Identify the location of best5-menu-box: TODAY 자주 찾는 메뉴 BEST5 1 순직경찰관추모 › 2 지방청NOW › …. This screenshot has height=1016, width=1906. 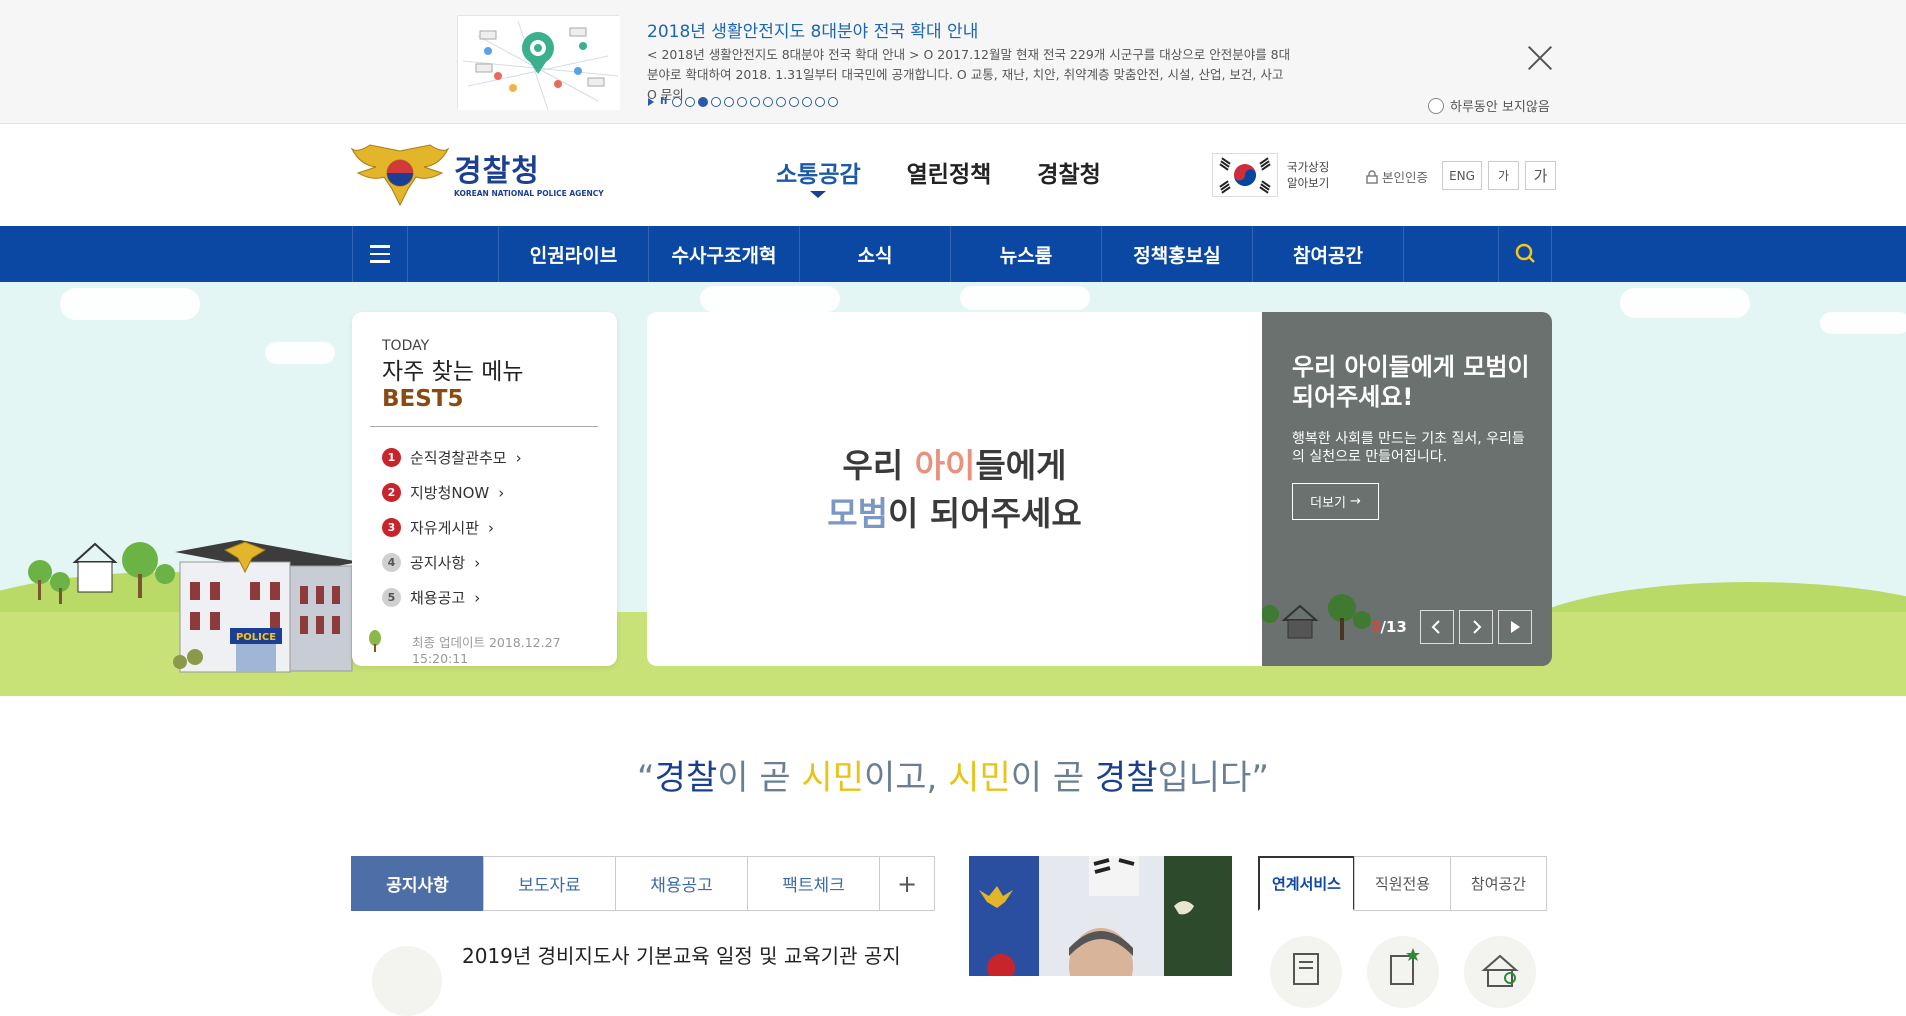
(484, 489).